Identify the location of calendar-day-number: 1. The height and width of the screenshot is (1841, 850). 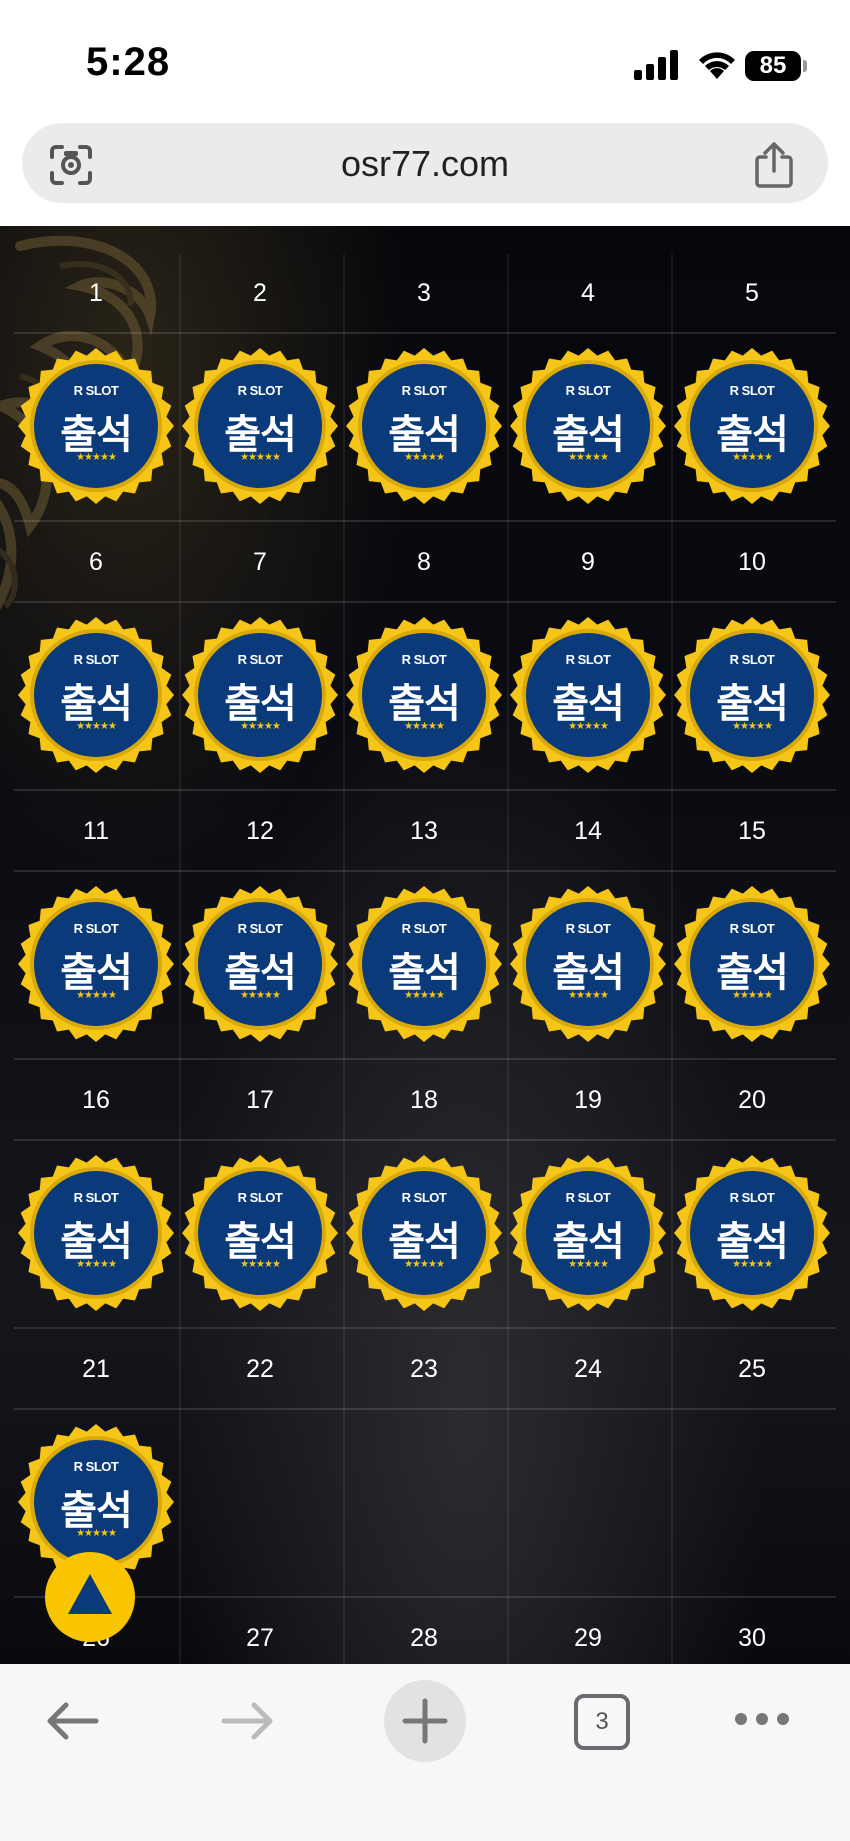
(96, 293).